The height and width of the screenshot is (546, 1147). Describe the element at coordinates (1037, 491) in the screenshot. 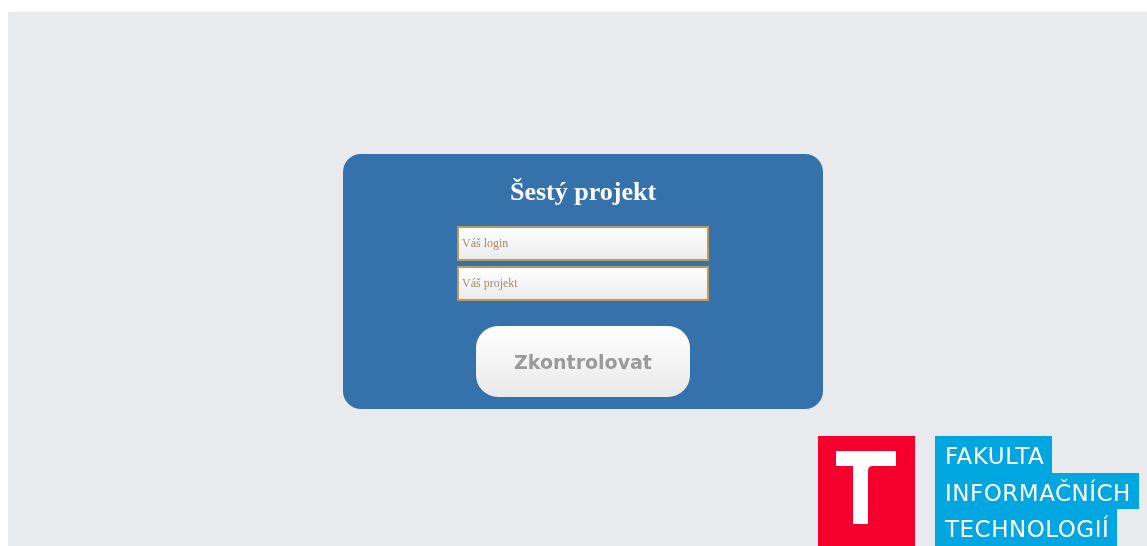

I see `logo-text: INFORMAČNÍCH` at that location.